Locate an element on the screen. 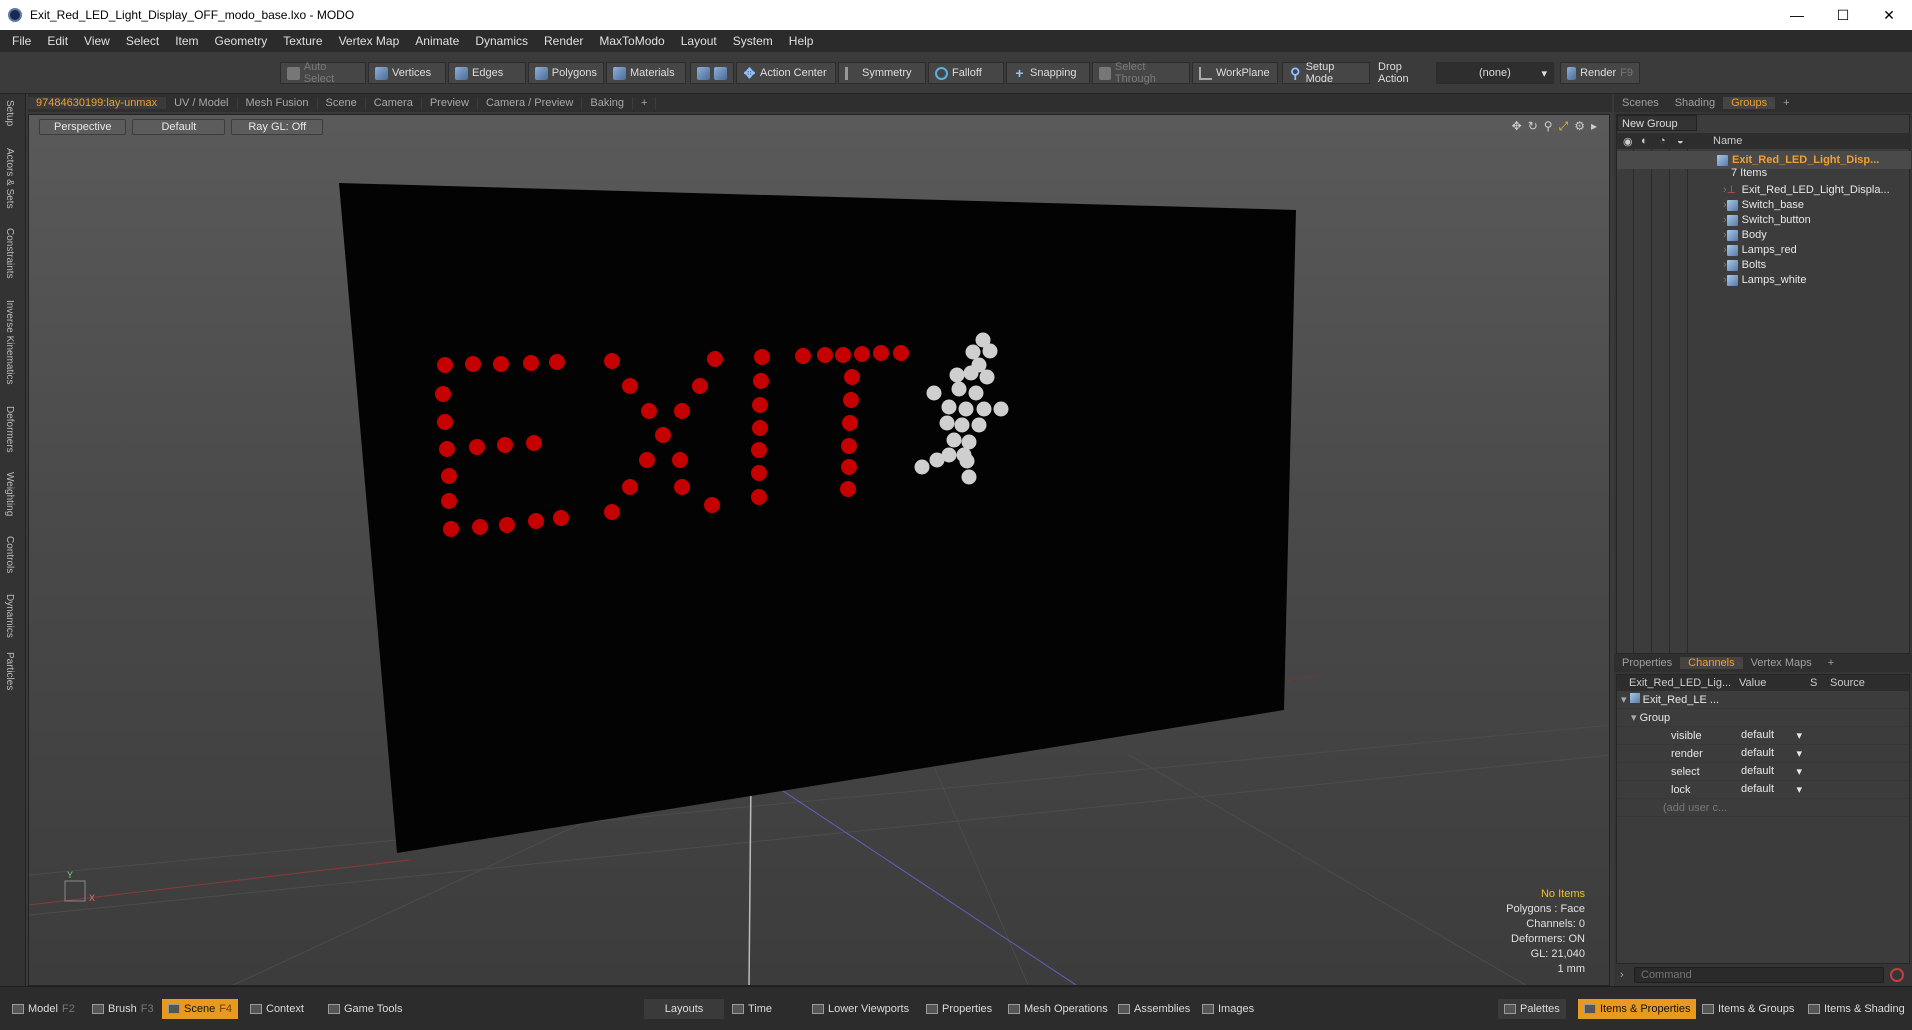 This screenshot has height=1030, width=1912. polygons-button: Polygons is located at coordinates (566, 73).